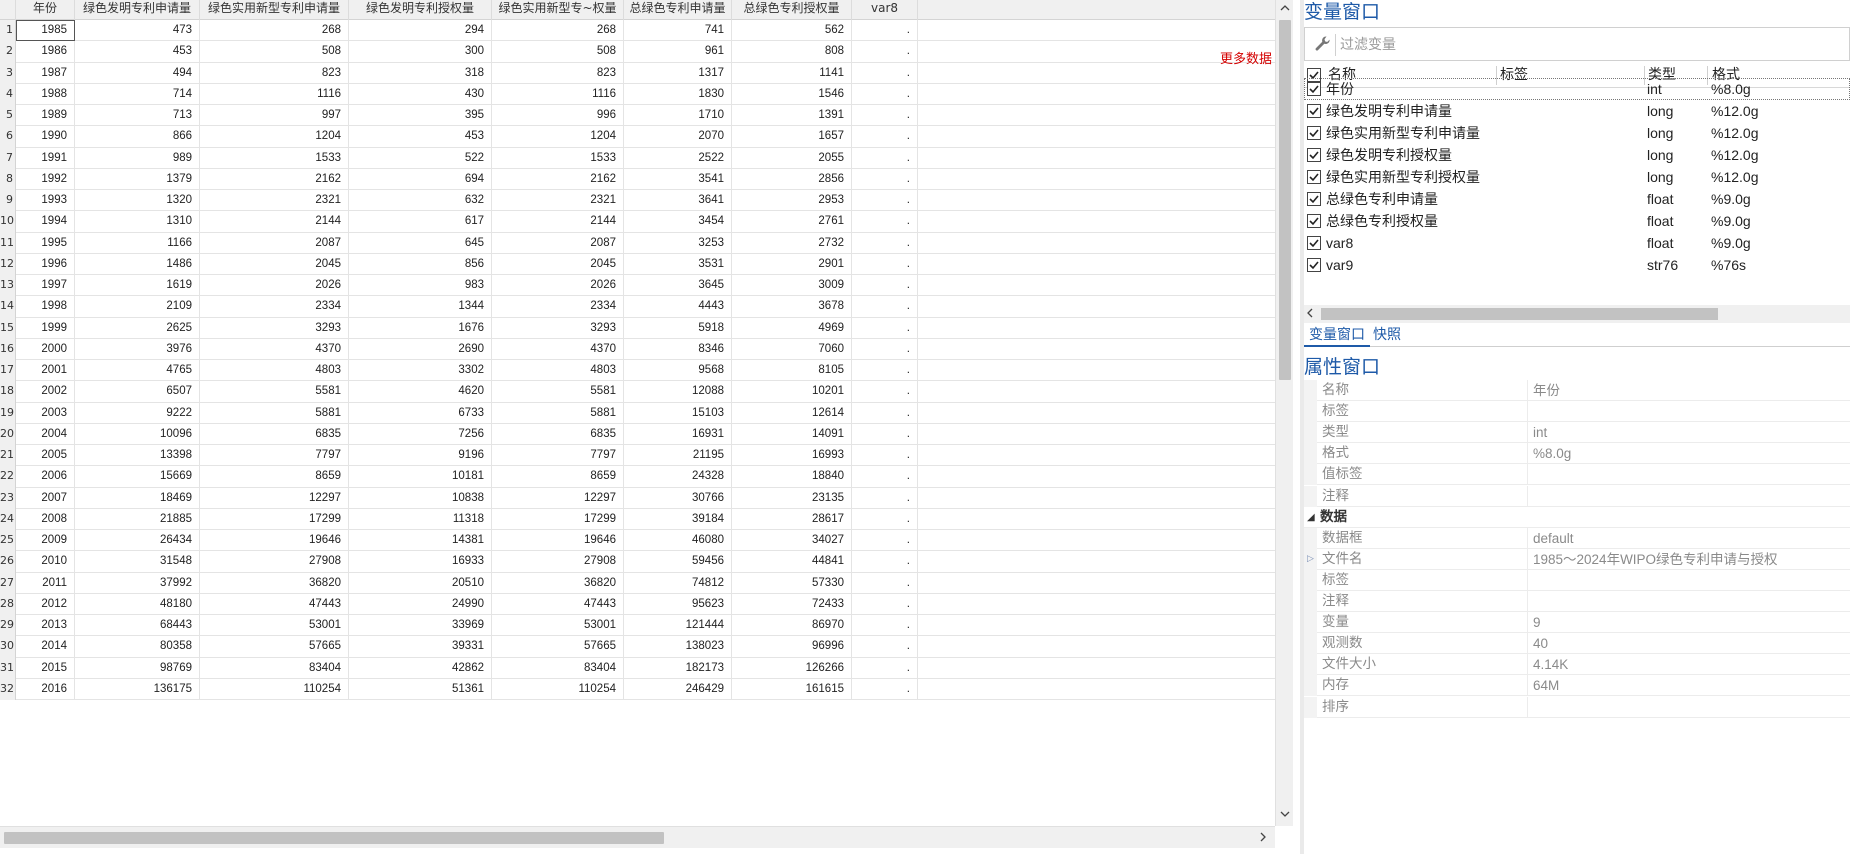  What do you see at coordinates (274, 477) in the screenshot?
I see `table-cell: 8659` at bounding box center [274, 477].